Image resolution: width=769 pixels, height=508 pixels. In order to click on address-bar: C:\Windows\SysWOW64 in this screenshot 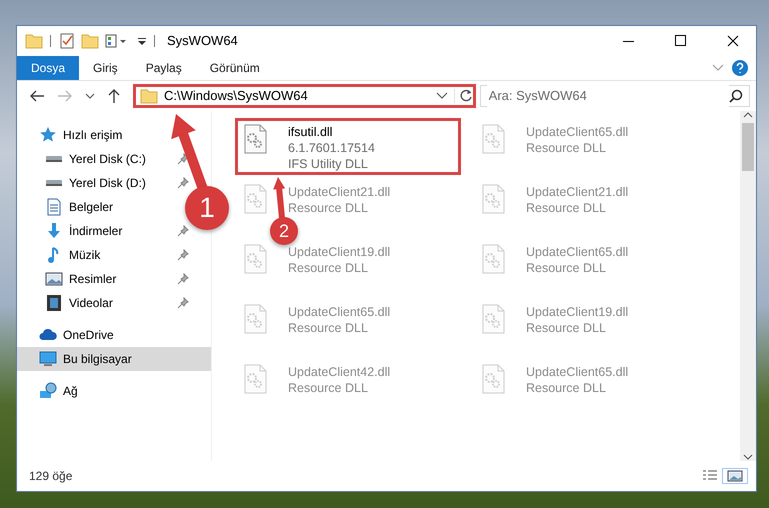, I will do `click(304, 96)`.